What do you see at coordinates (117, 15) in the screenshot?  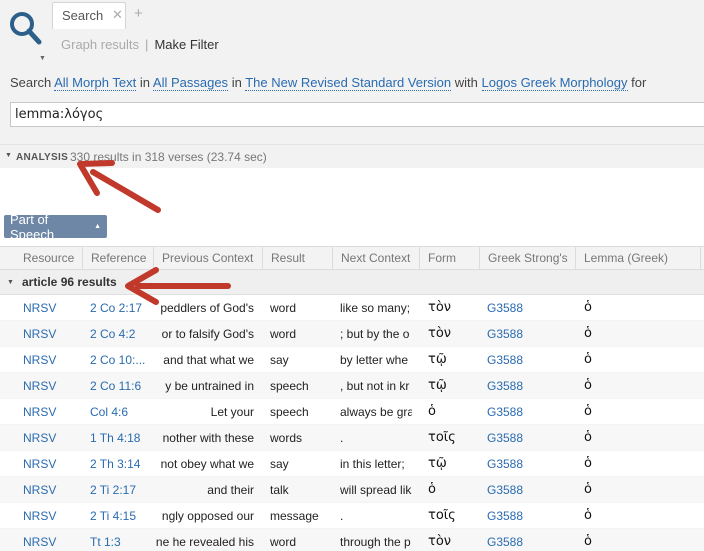 I see `close-icon: ✕` at bounding box center [117, 15].